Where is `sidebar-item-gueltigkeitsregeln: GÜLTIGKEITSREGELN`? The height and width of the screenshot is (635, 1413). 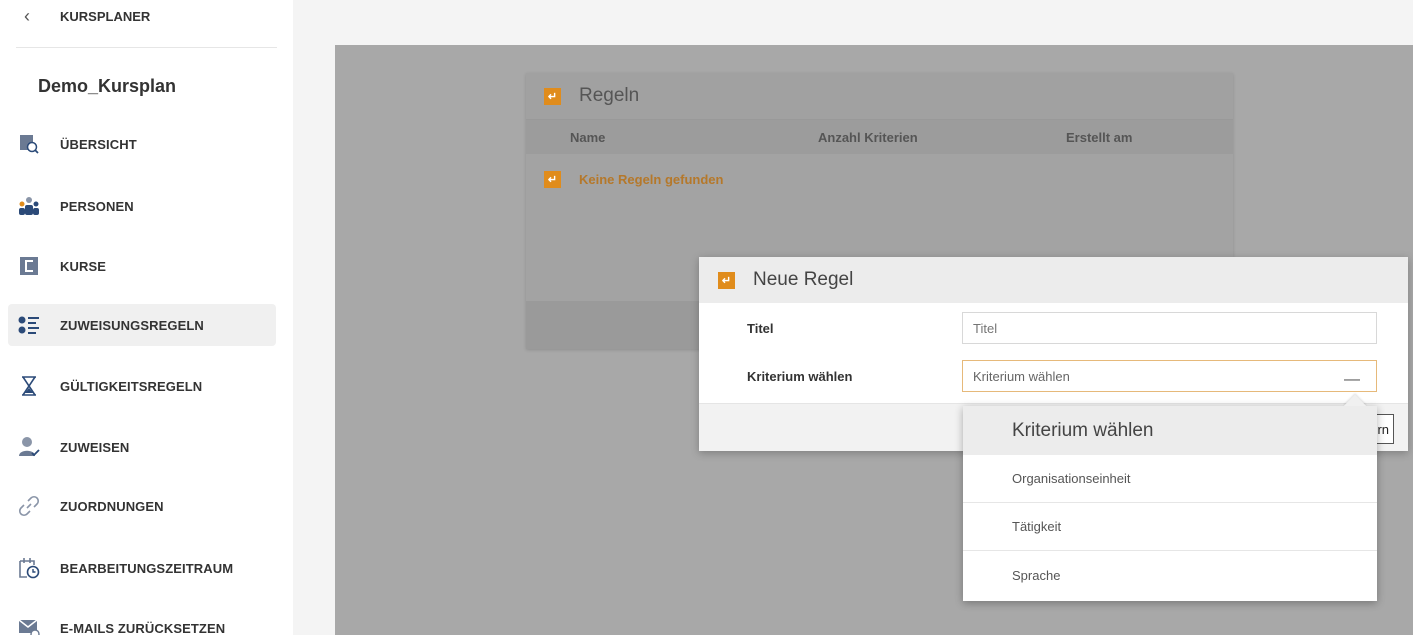 sidebar-item-gueltigkeitsregeln: GÜLTIGKEITSREGELN is located at coordinates (142, 386).